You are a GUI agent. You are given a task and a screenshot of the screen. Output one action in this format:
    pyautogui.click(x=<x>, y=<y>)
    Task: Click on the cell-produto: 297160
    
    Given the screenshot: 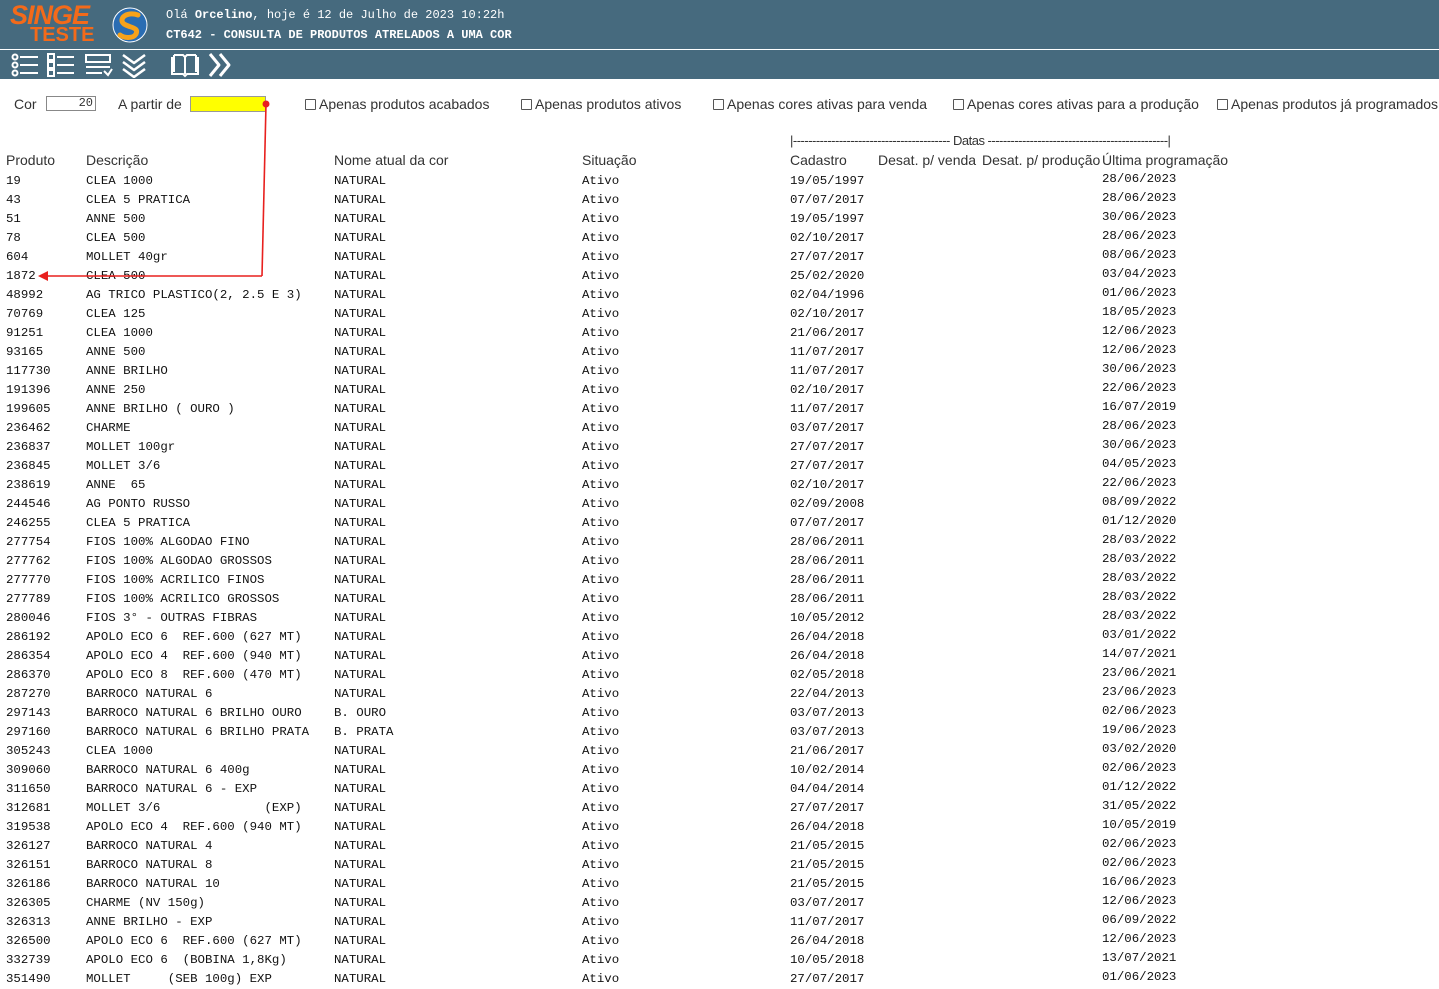 What is the action you would take?
    pyautogui.click(x=28, y=732)
    